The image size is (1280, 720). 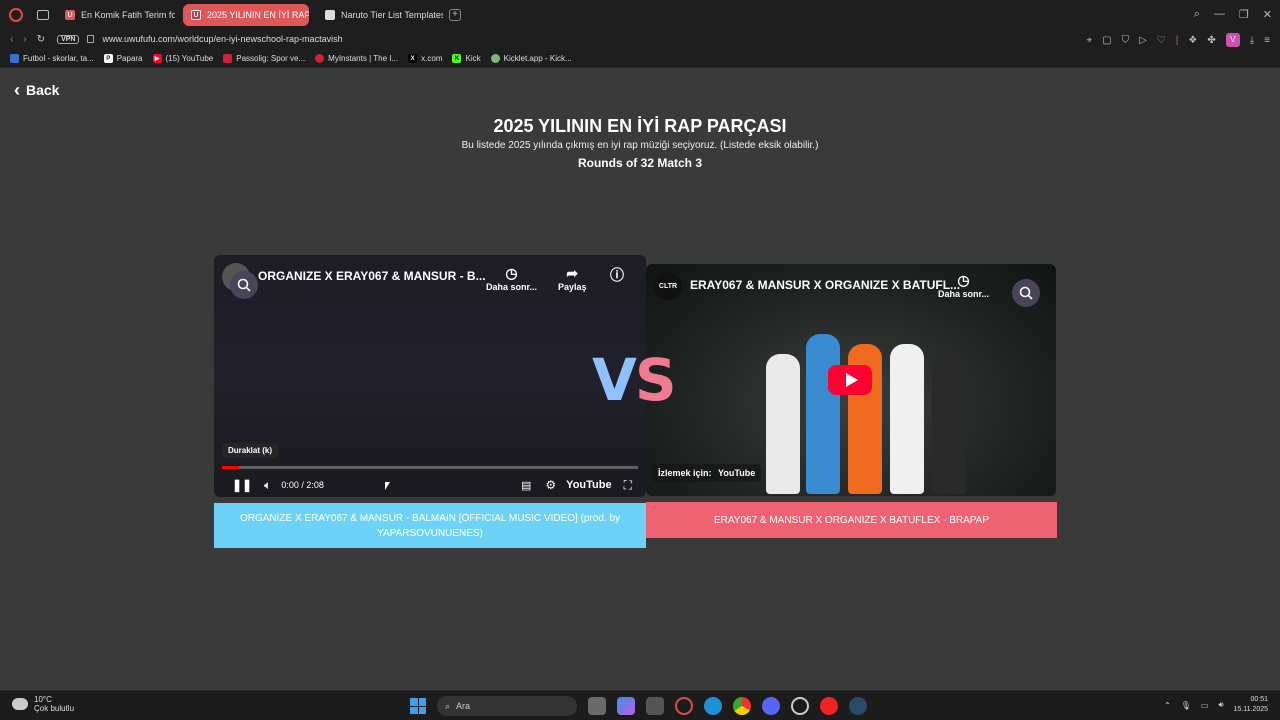 I want to click on pin-icon: ⌖, so click(x=1090, y=40).